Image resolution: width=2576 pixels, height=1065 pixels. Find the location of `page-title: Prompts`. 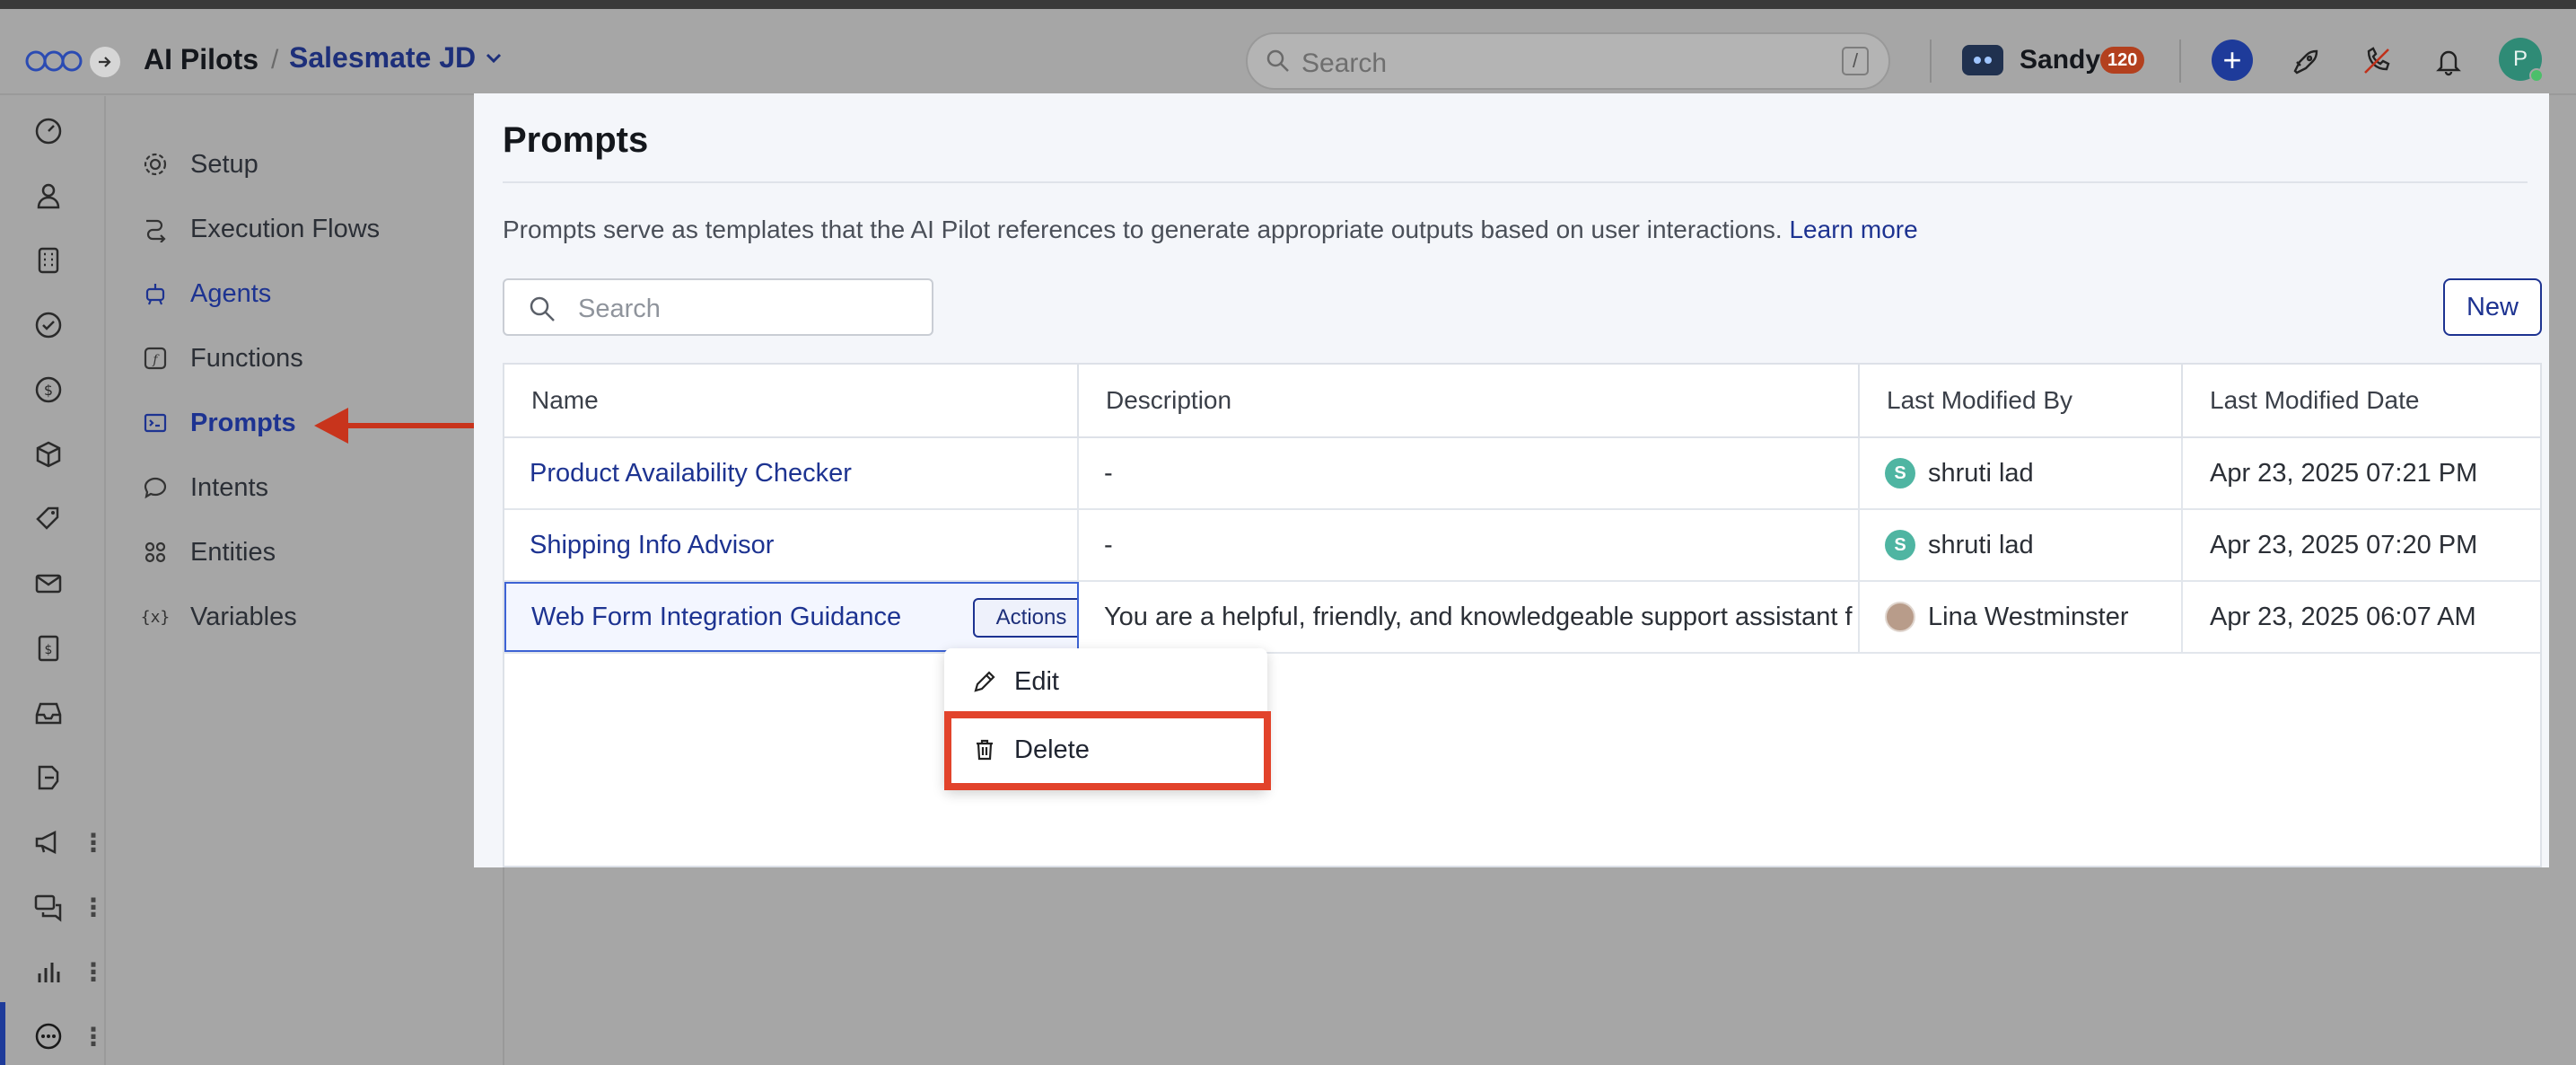

page-title: Prompts is located at coordinates (576, 140).